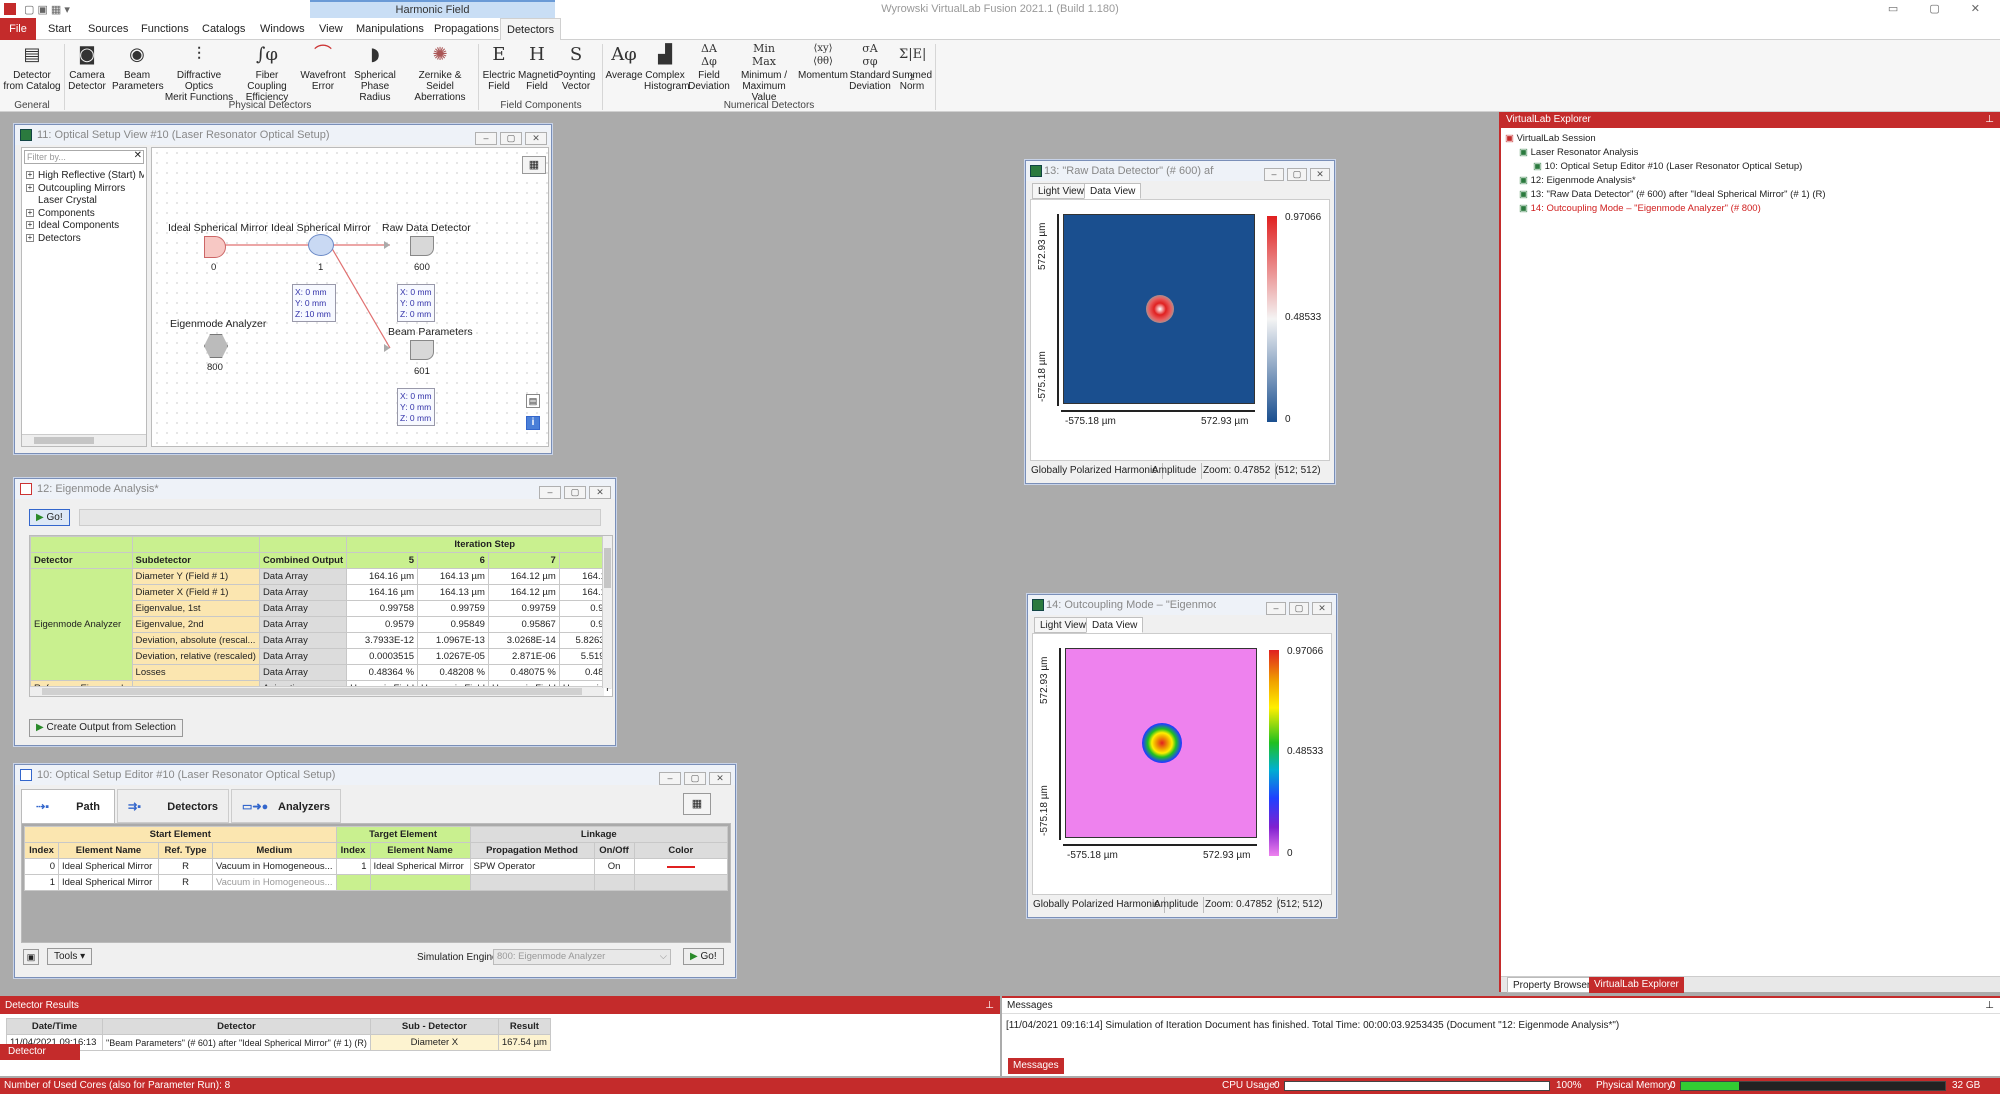 The width and height of the screenshot is (2000, 1094). What do you see at coordinates (422, 246) in the screenshot?
I see `raw-detector-node` at bounding box center [422, 246].